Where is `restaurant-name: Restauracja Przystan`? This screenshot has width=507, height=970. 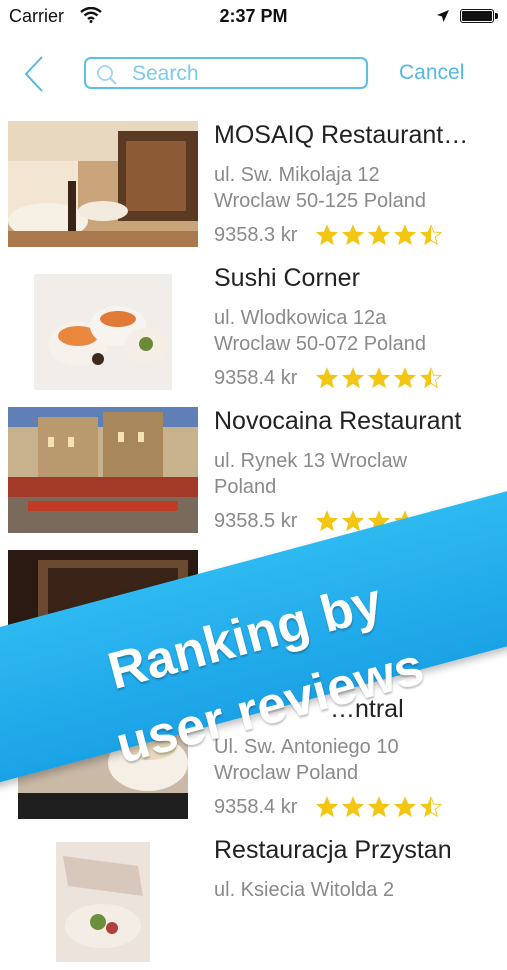
restaurant-name: Restauracja Przystan is located at coordinates (333, 850).